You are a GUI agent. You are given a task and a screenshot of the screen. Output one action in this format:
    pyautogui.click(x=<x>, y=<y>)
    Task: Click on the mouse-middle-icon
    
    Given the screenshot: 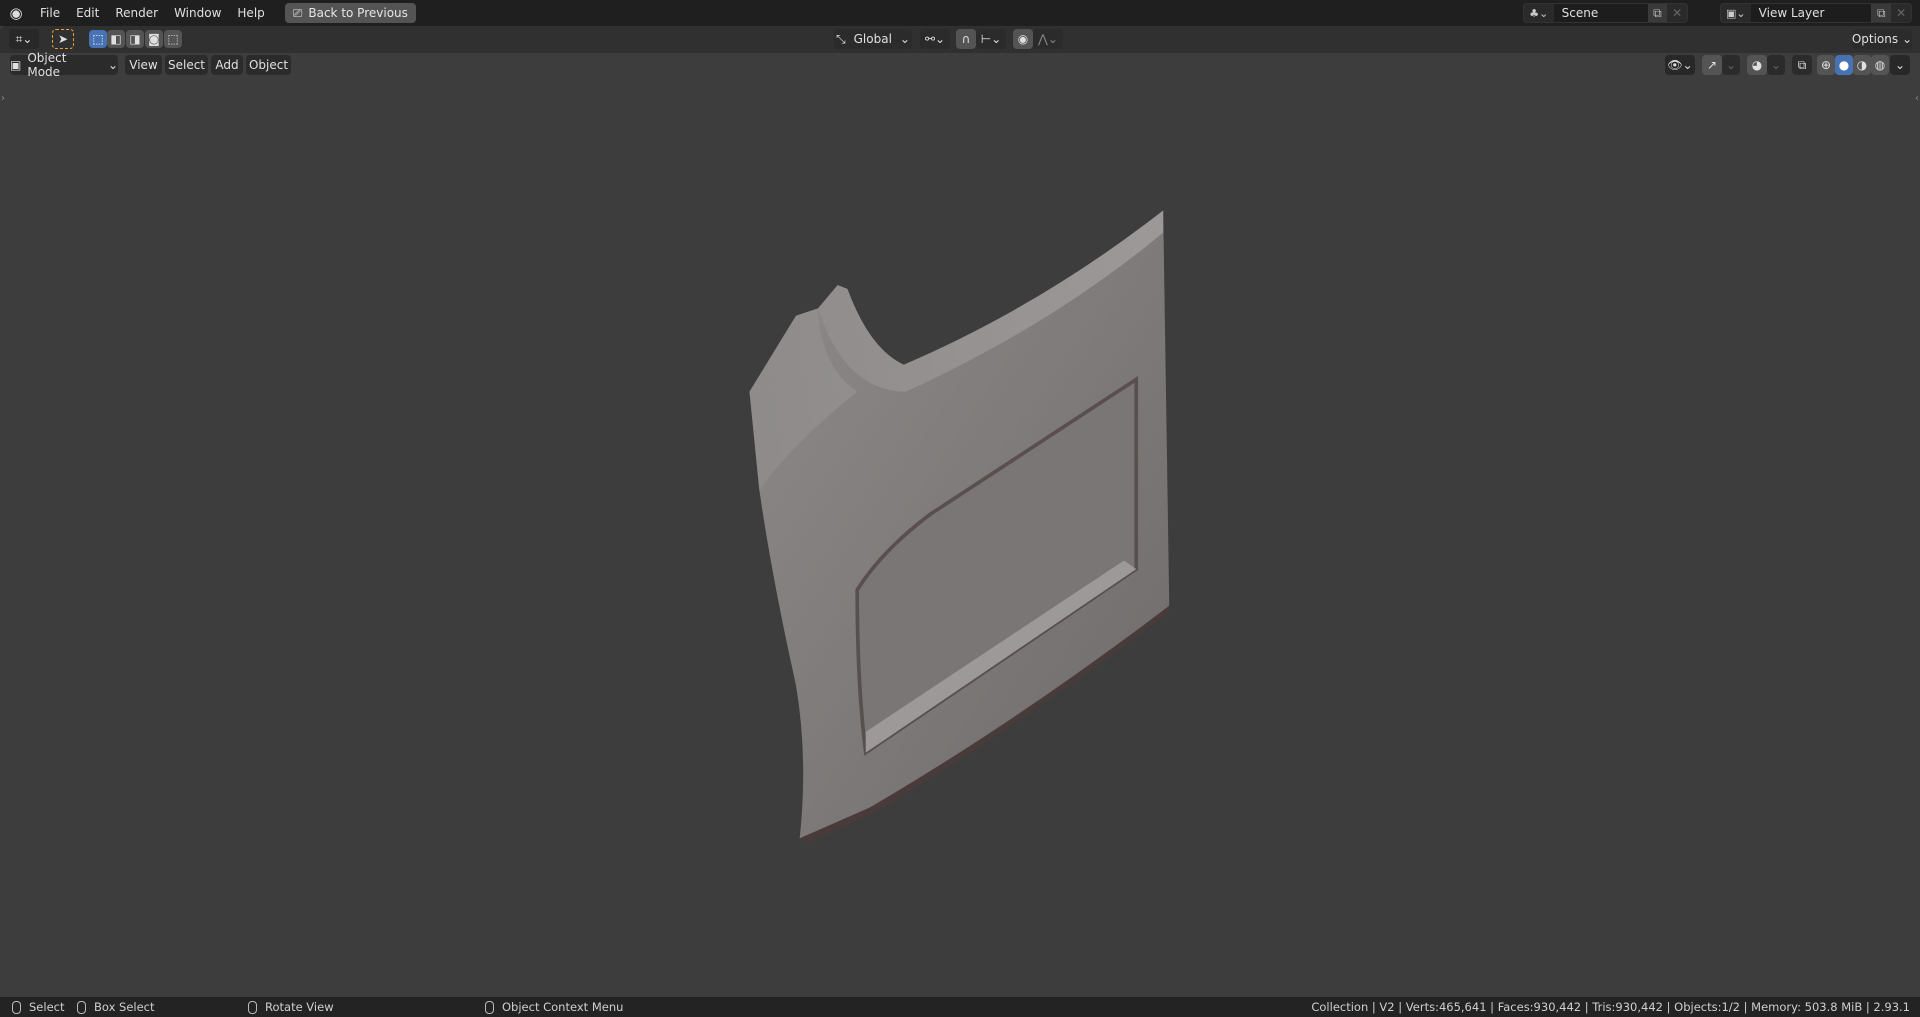 What is the action you would take?
    pyautogui.click(x=252, y=1007)
    